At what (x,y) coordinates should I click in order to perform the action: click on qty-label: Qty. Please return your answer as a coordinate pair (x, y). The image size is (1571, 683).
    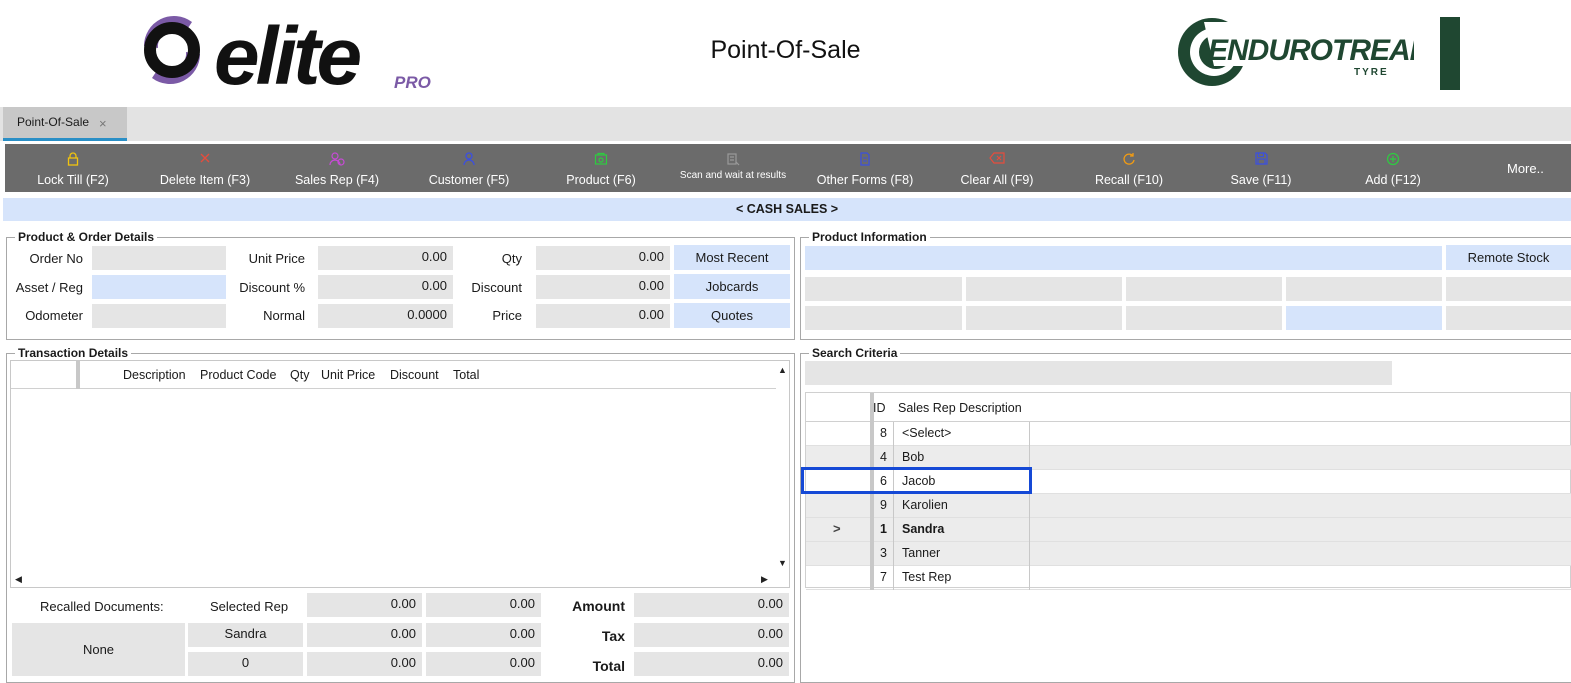
    Looking at the image, I should click on (511, 258).